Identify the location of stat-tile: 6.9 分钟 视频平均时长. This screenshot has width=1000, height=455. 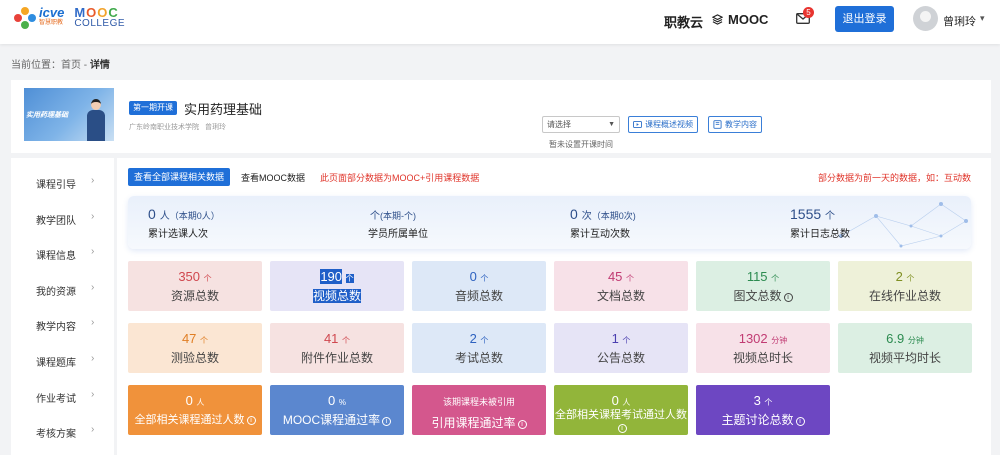
(905, 348).